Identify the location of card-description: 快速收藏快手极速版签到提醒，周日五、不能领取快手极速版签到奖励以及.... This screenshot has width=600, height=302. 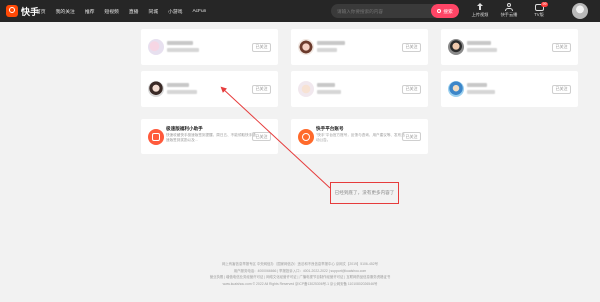
(211, 137).